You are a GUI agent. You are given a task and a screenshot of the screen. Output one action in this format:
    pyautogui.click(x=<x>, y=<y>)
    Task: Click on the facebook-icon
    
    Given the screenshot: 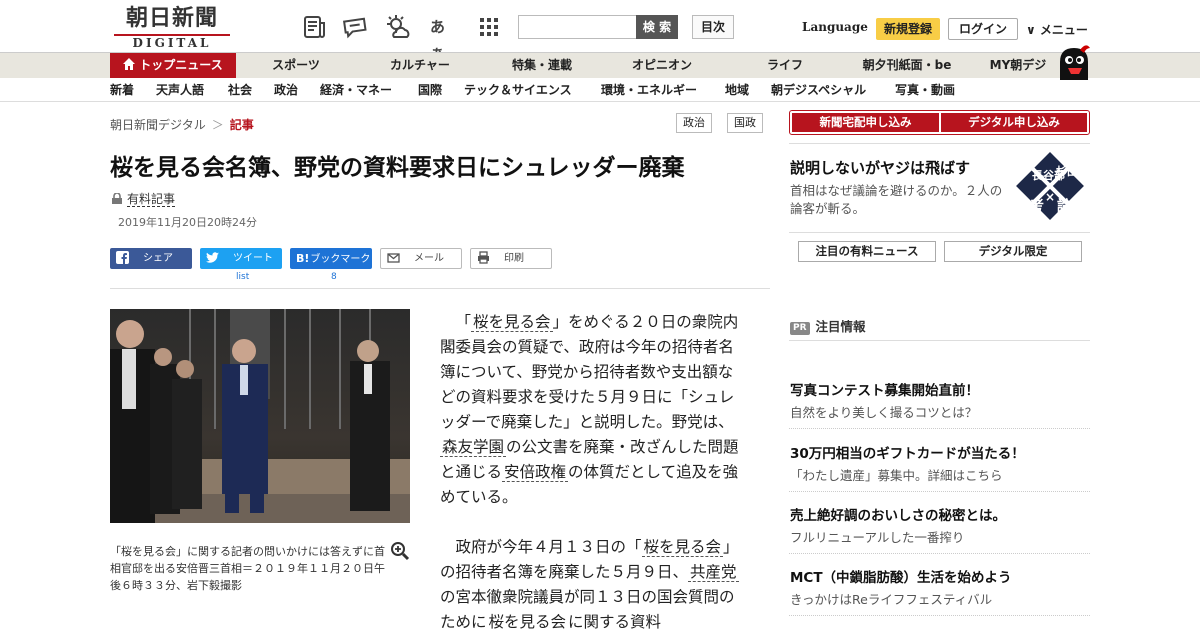 What is the action you would take?
    pyautogui.click(x=122, y=257)
    